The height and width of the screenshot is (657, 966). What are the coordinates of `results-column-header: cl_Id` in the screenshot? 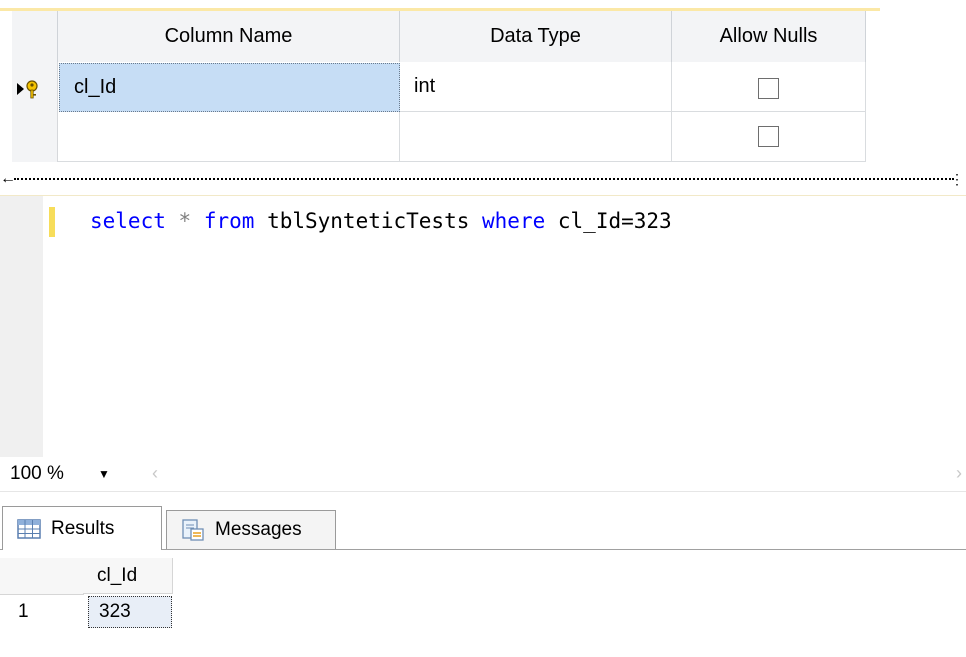 It's located at (128, 576).